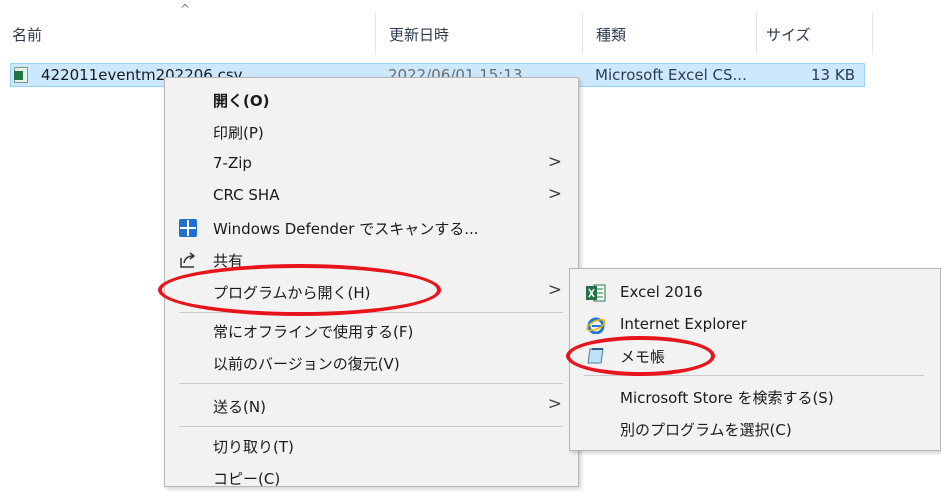  I want to click on file-size: 13 KB, so click(833, 75).